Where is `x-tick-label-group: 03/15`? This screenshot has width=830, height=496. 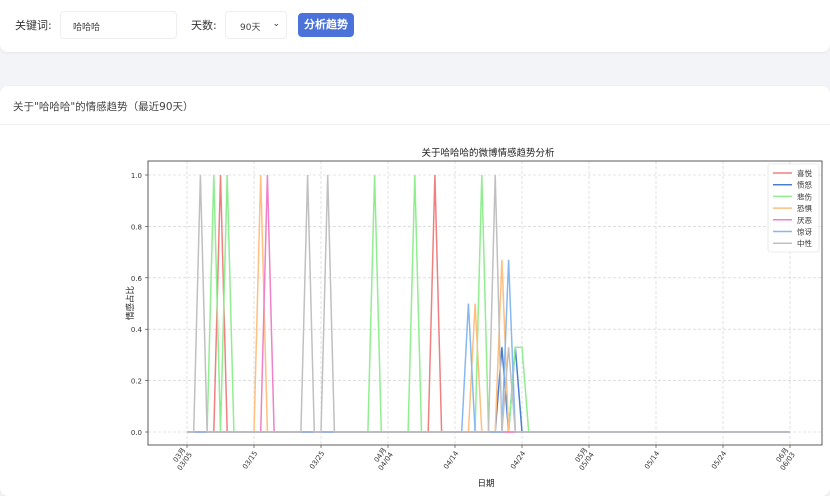 x-tick-label-group: 03/15 is located at coordinates (250, 460).